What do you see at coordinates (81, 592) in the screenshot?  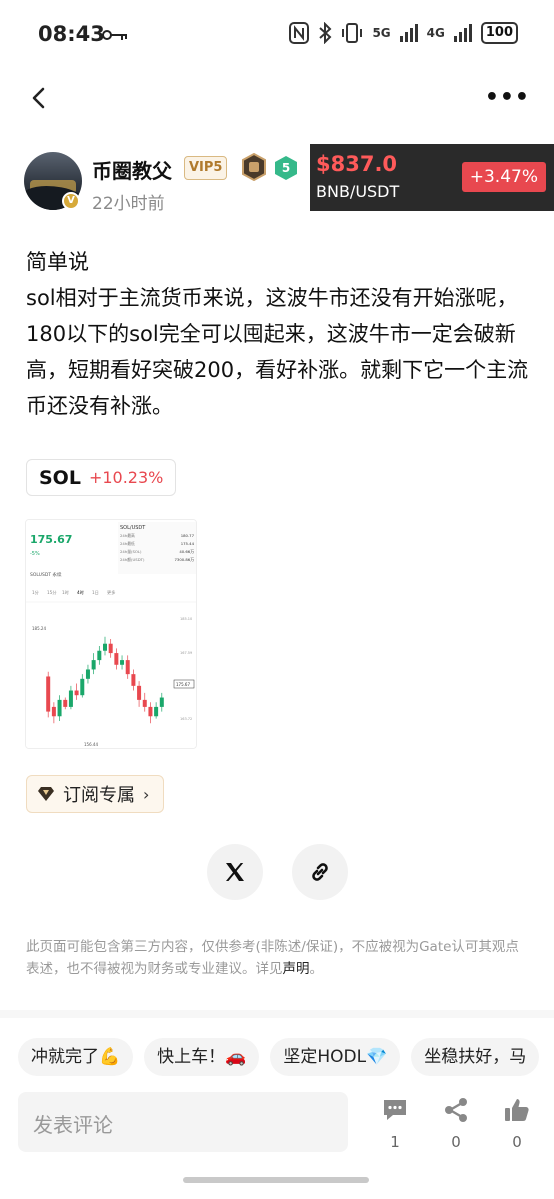 I see `shot-tab: 4时` at bounding box center [81, 592].